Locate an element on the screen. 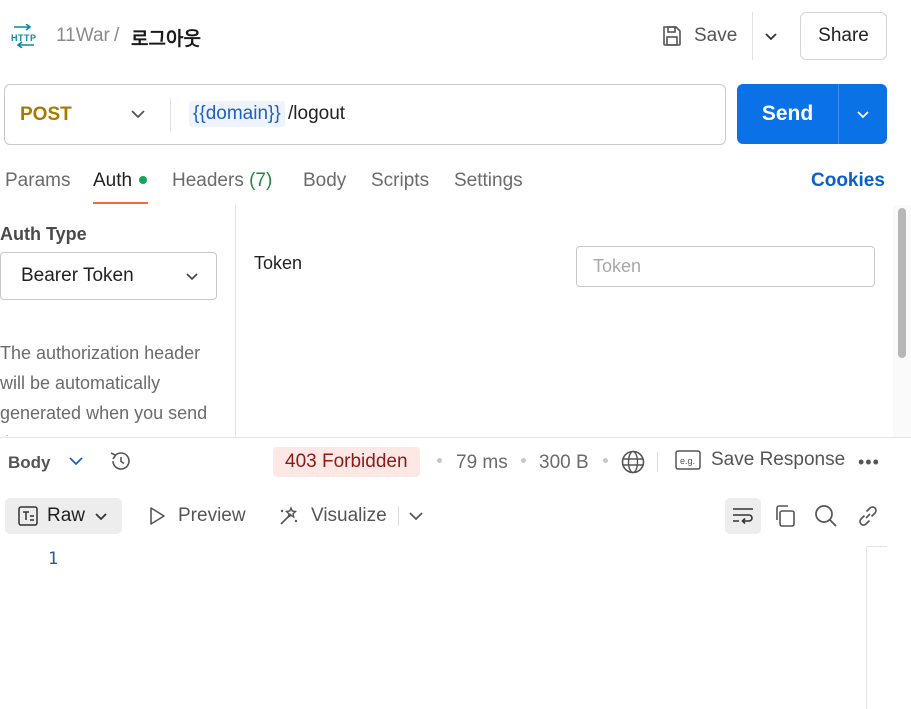  play-icon is located at coordinates (157, 516).